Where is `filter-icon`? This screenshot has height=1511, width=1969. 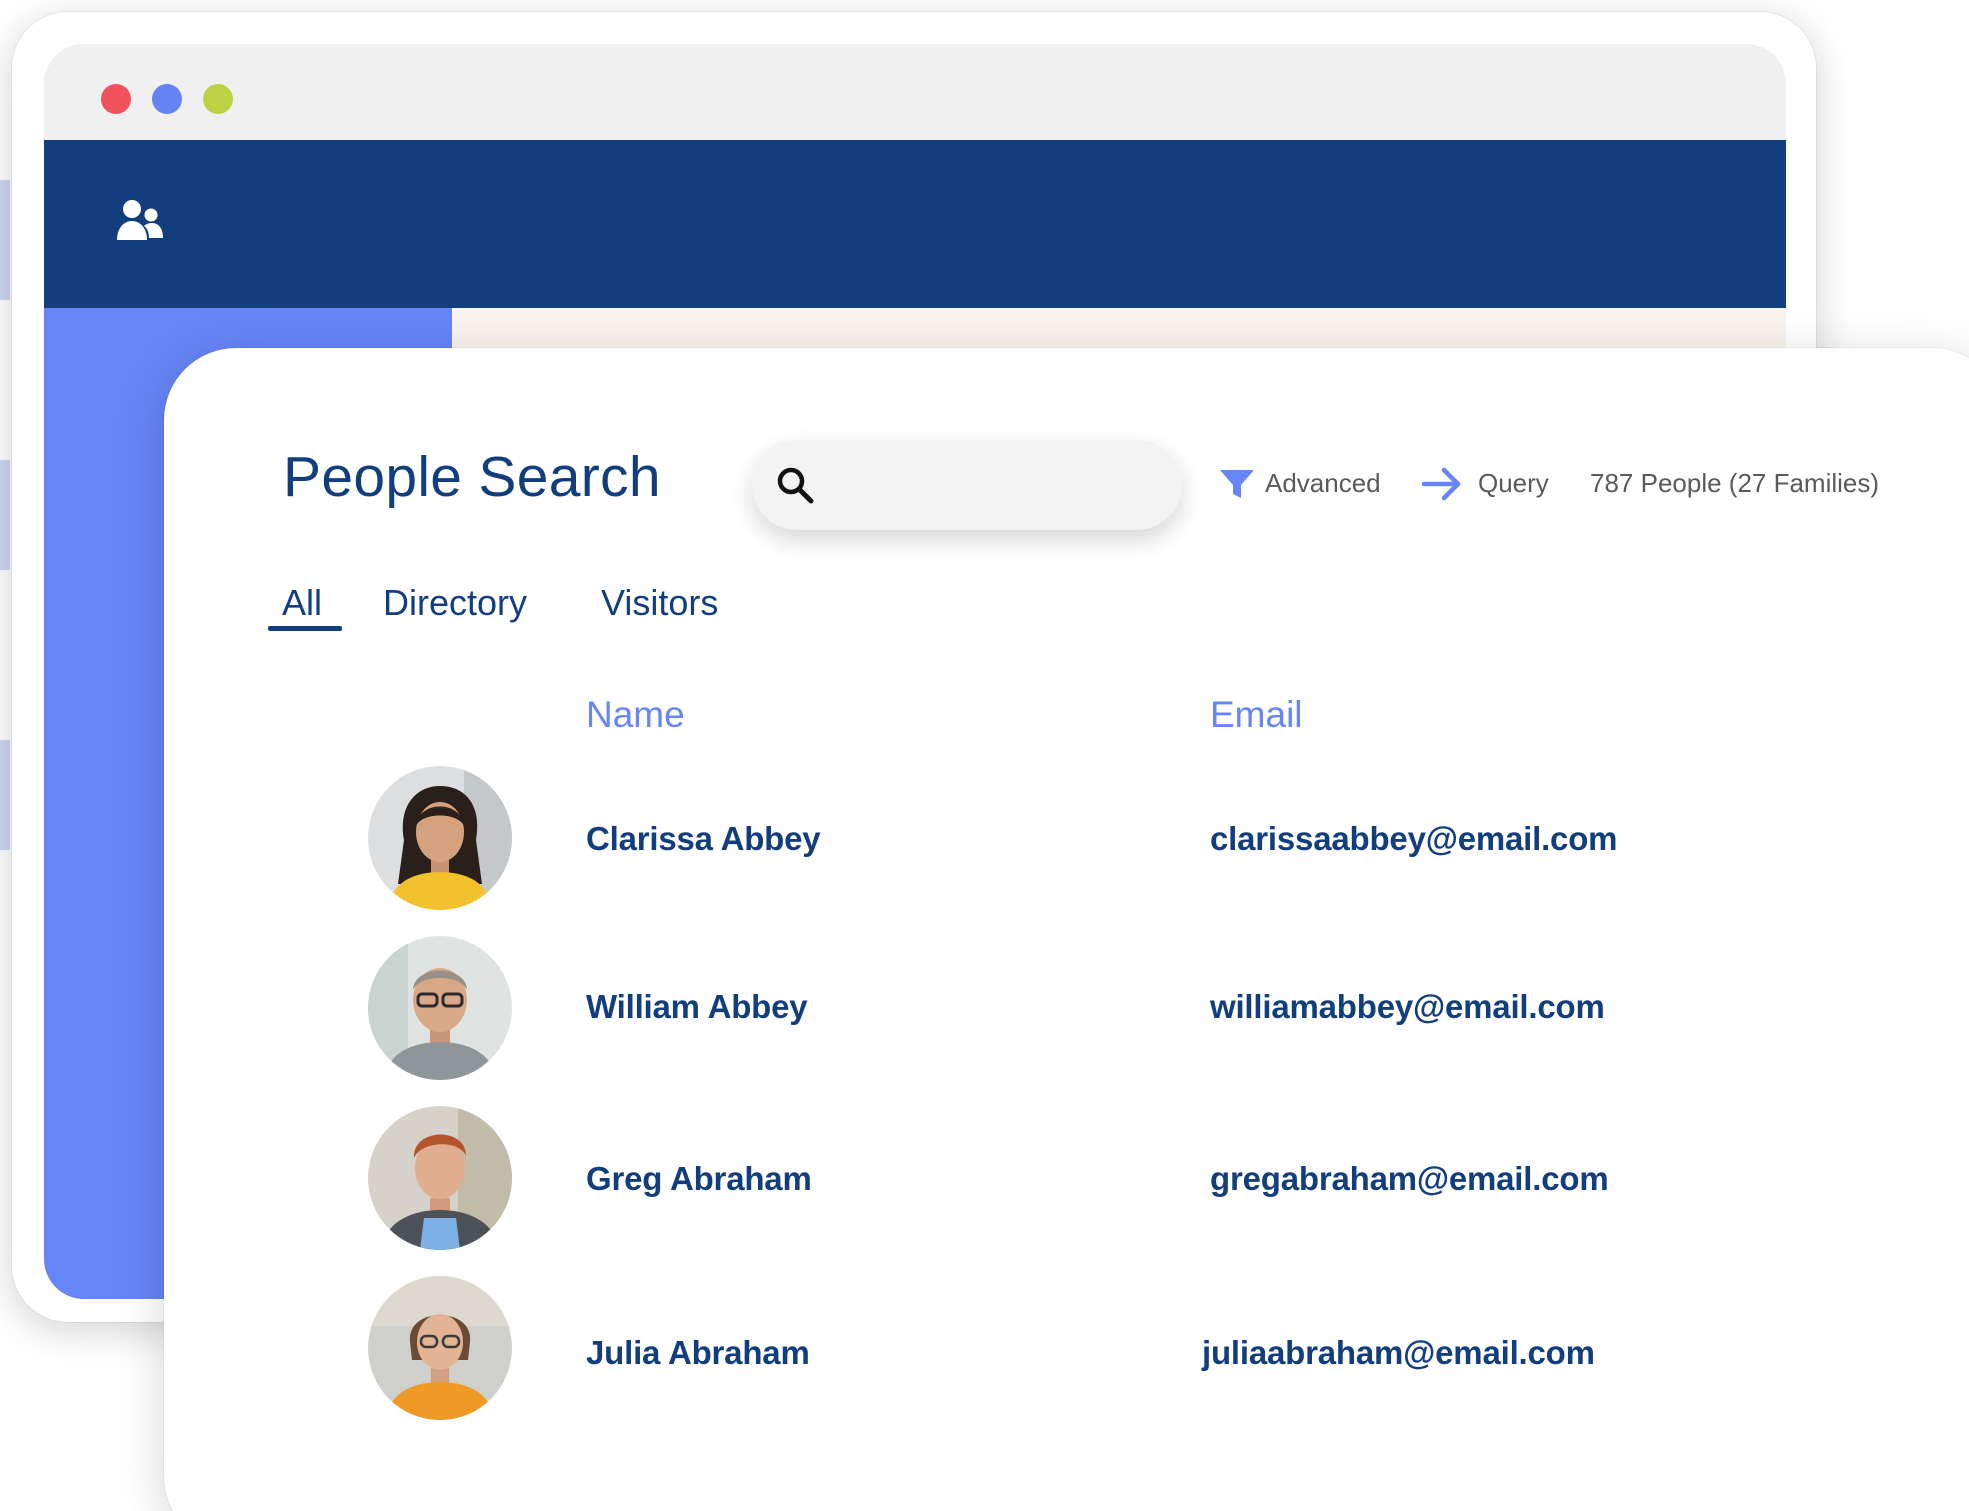
filter-icon is located at coordinates (1237, 484).